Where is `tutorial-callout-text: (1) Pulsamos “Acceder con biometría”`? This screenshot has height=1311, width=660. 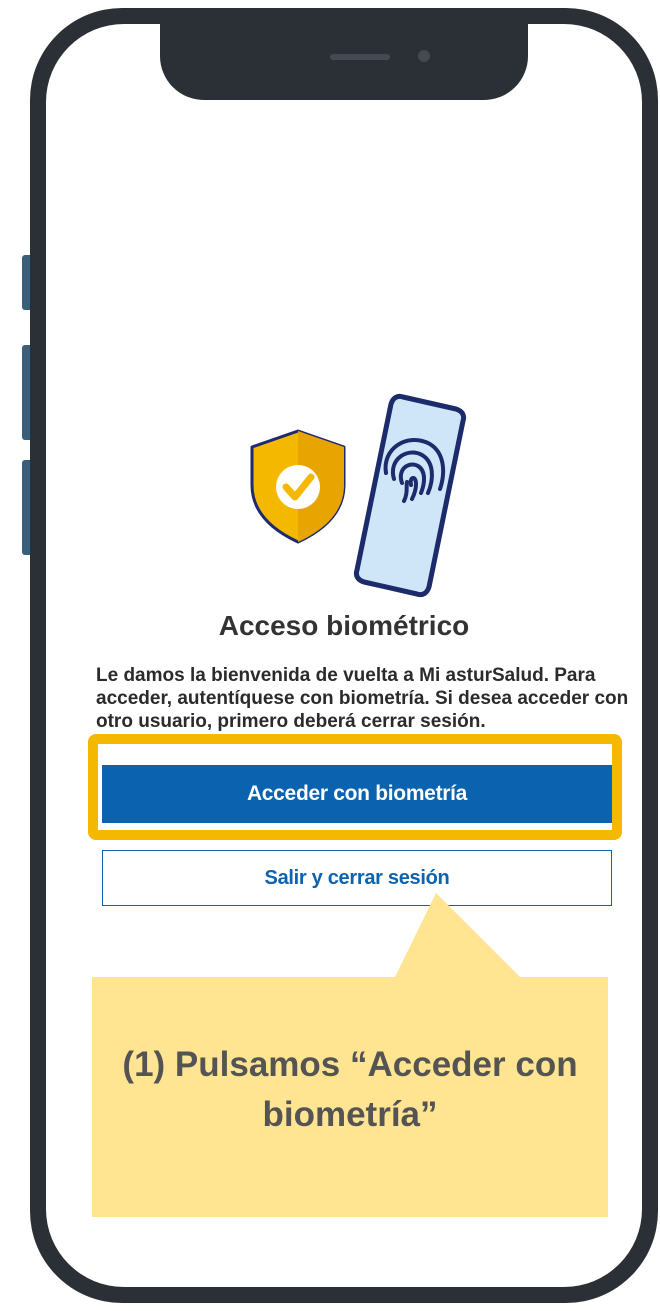 tutorial-callout-text: (1) Pulsamos “Acceder con biometría” is located at coordinates (350, 1089).